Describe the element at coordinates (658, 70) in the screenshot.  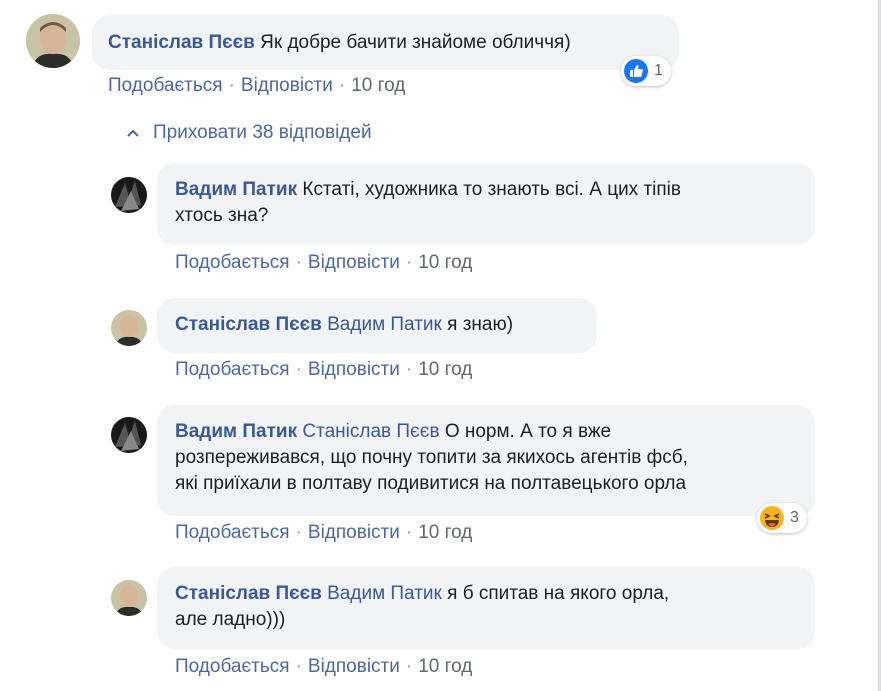
I see `reaction-count: 1` at that location.